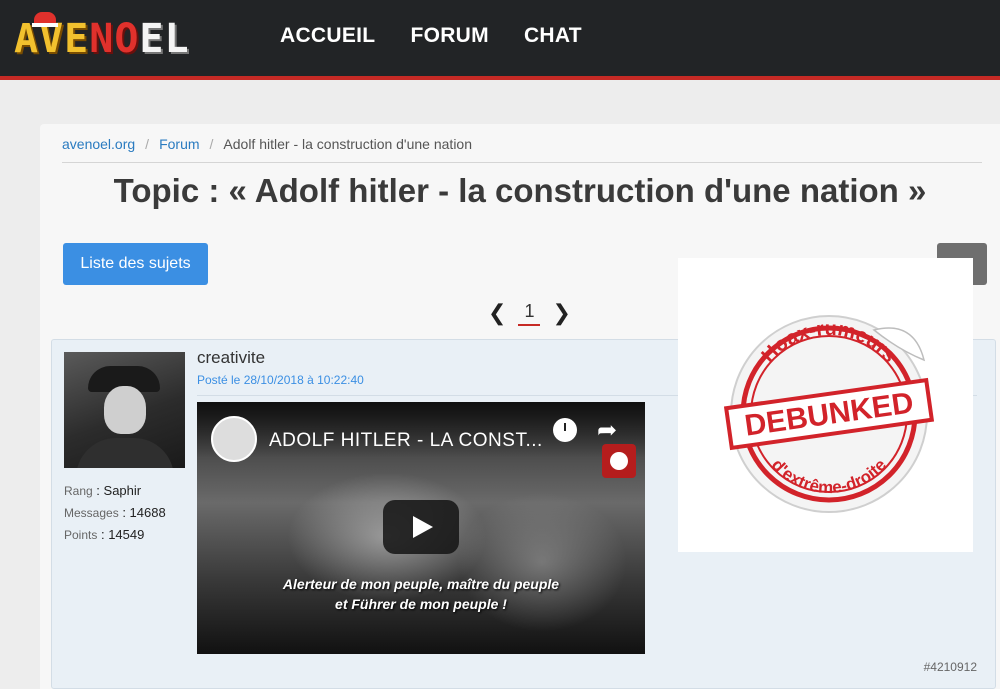  I want to click on pagination: ❮ 1 ❯, so click(529, 313).